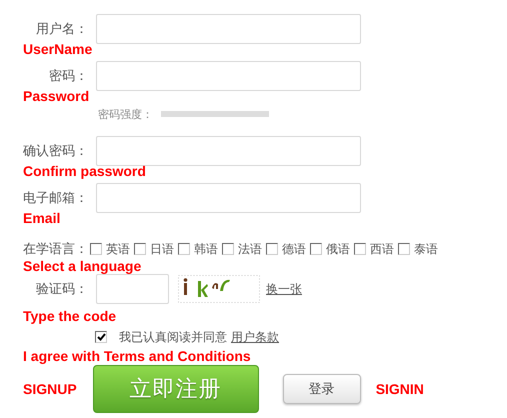  Describe the element at coordinates (68, 76) in the screenshot. I see `field-label: 密码：` at that location.